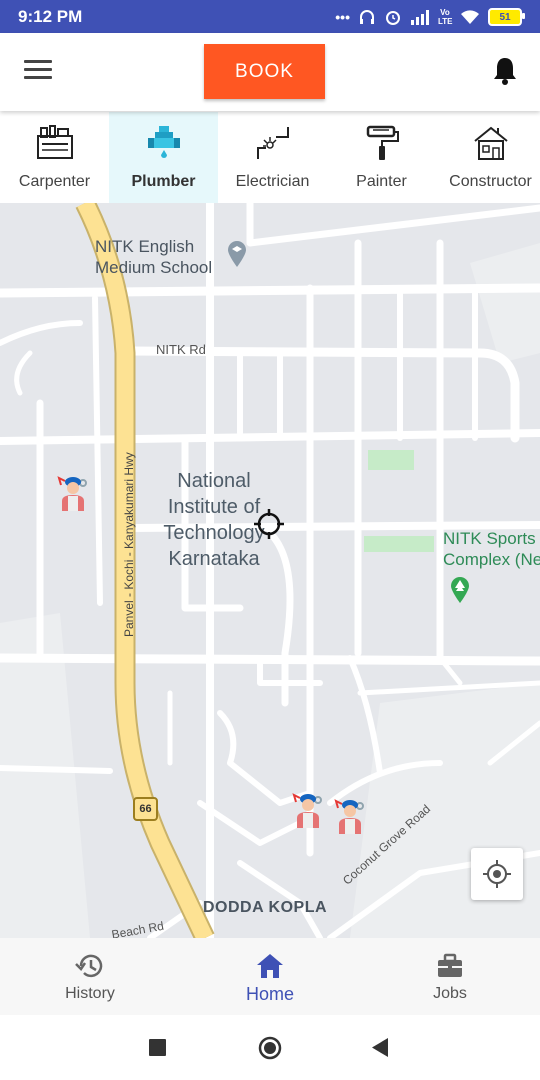  Describe the element at coordinates (367, 17) in the screenshot. I see `headphones-icon` at that location.